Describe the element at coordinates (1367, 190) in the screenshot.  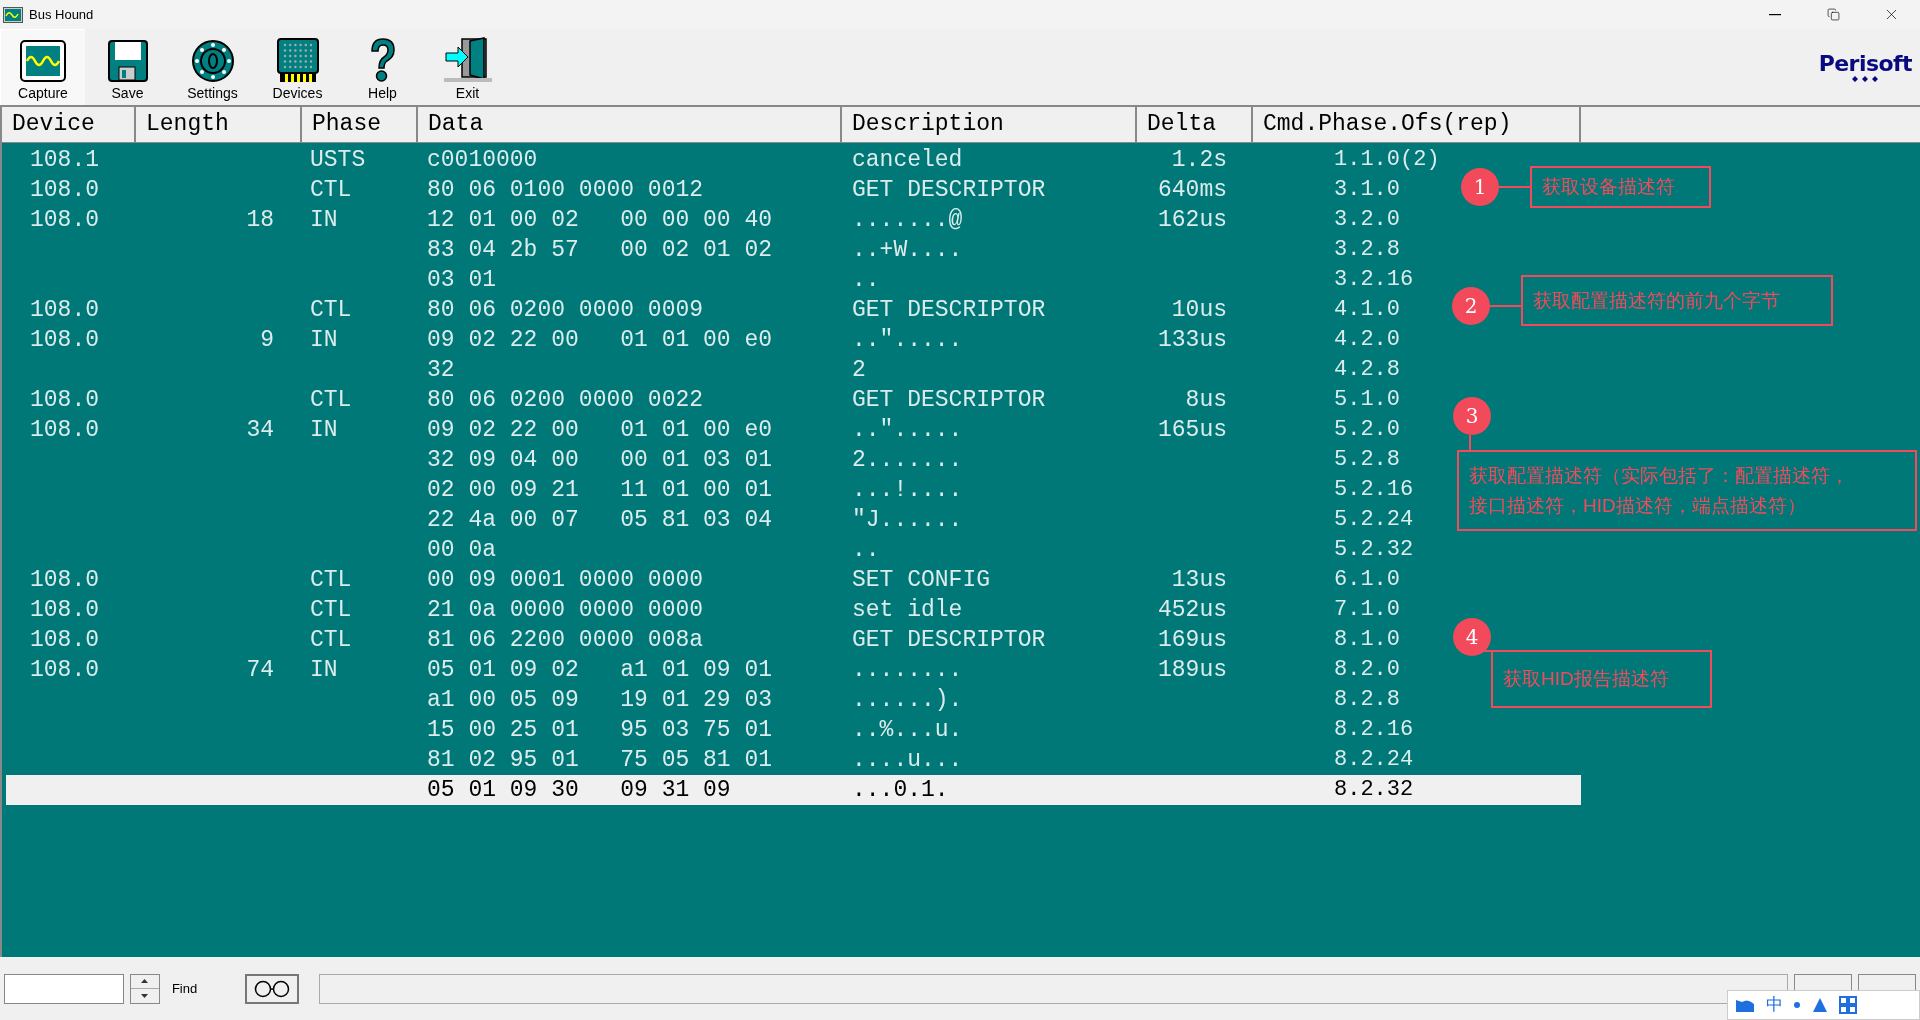
I see `command-phase-cell: 3.1.0` at that location.